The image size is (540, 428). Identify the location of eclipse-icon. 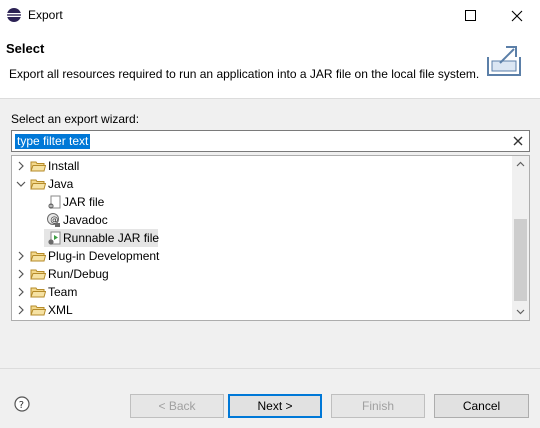
(14, 15).